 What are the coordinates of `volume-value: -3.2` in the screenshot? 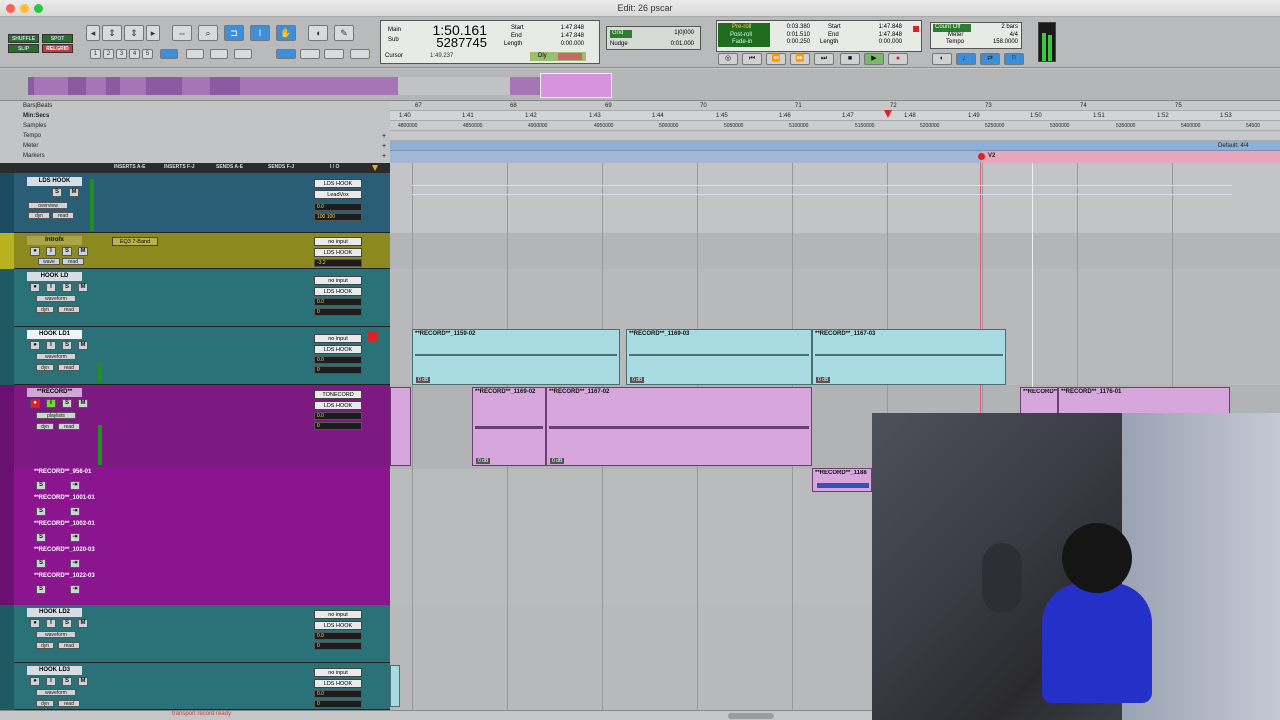 It's located at (338, 263).